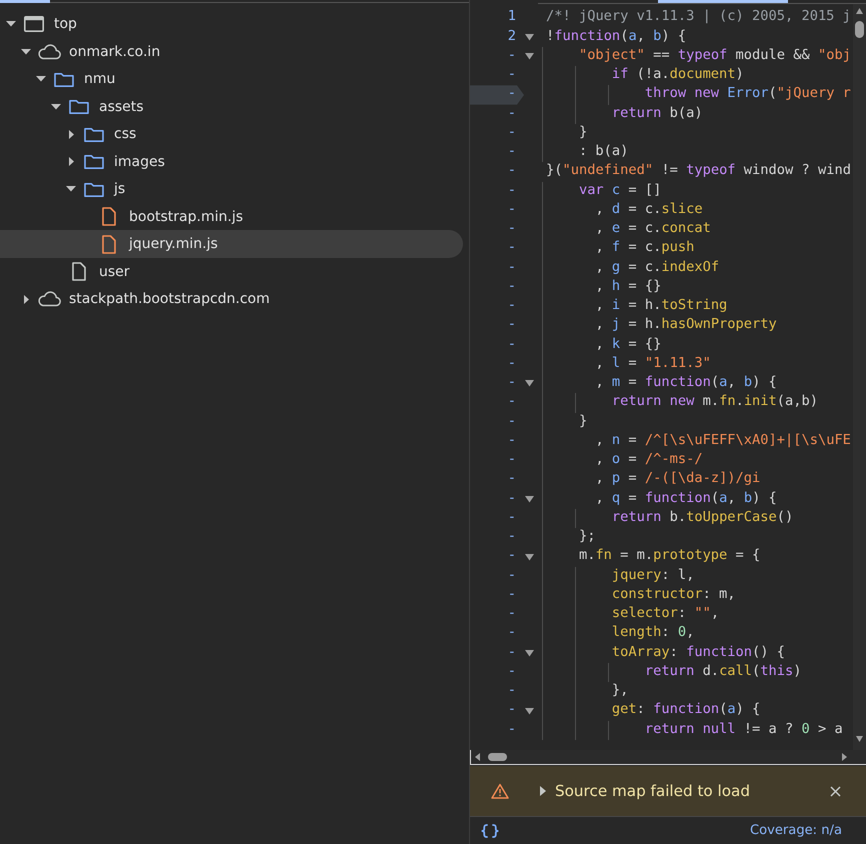 The image size is (866, 844). I want to click on code-line: get: function(a) {, so click(686, 710).